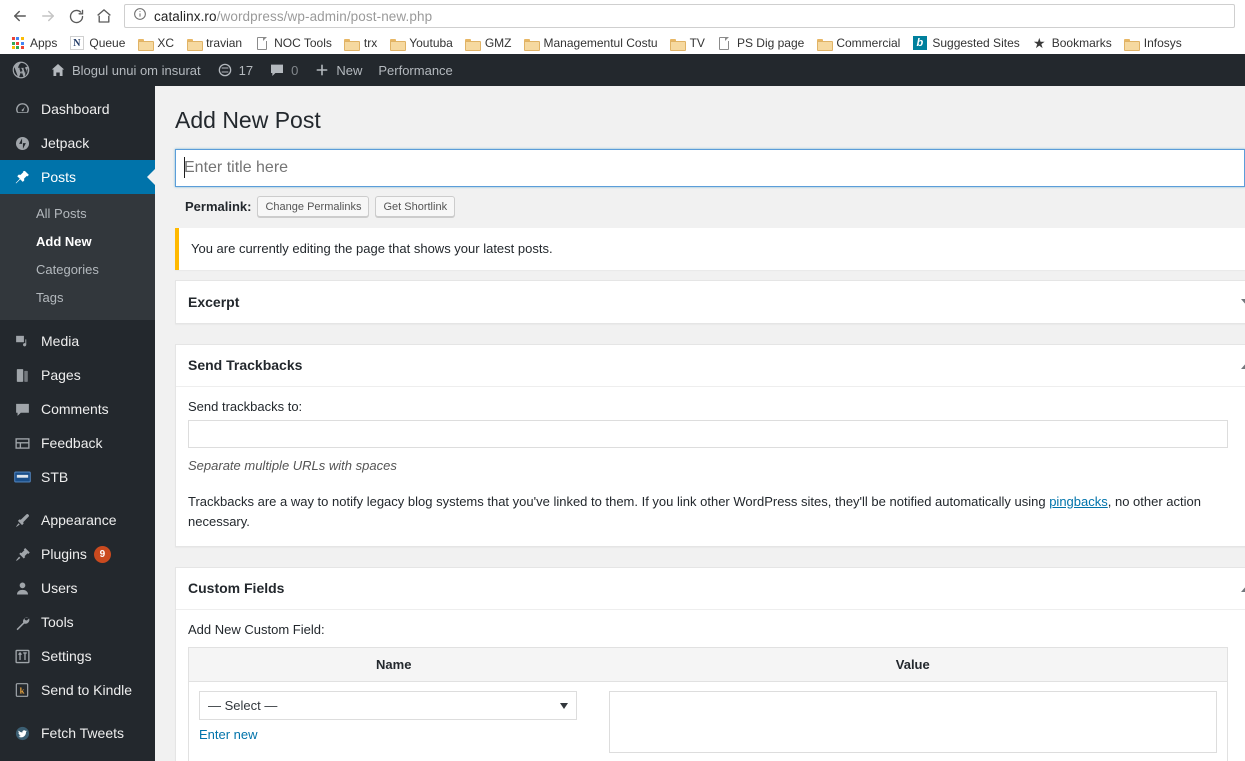 The width and height of the screenshot is (1245, 761). What do you see at coordinates (415, 206) in the screenshot?
I see `get-shortlink-button: Get Shortlink` at bounding box center [415, 206].